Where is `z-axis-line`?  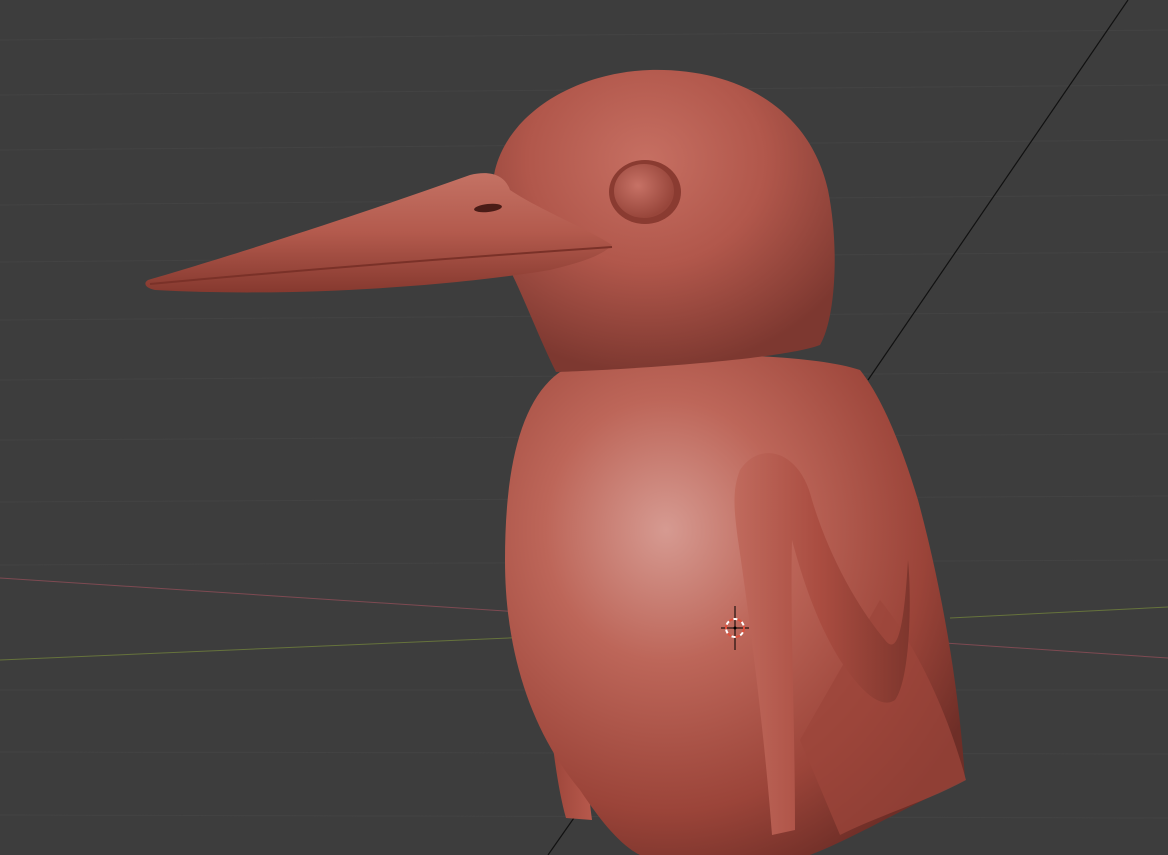 z-axis-line is located at coordinates (998, 190).